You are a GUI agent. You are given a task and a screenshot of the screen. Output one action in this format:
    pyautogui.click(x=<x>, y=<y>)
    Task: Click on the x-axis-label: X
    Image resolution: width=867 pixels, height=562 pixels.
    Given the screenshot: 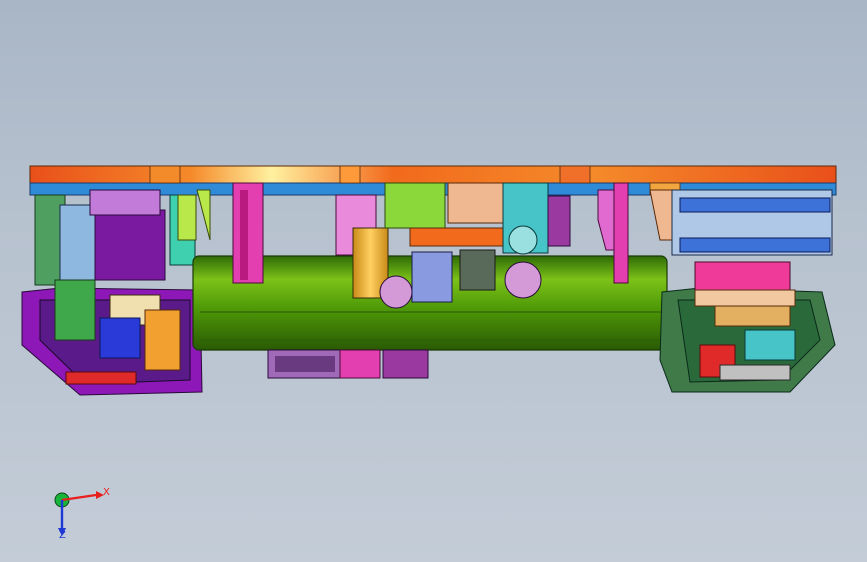 What is the action you would take?
    pyautogui.click(x=106, y=492)
    